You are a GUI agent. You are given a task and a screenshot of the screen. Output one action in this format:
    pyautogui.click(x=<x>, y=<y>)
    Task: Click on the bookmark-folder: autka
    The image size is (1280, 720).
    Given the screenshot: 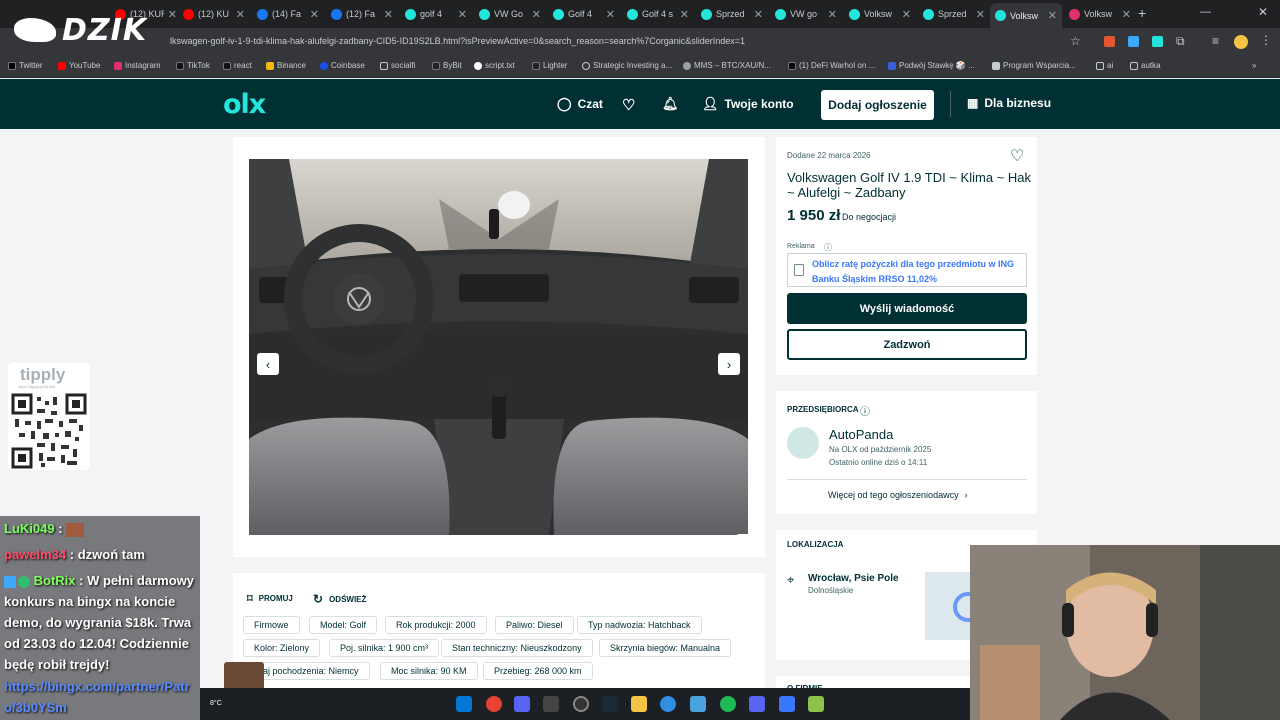 What is the action you would take?
    pyautogui.click(x=1145, y=65)
    